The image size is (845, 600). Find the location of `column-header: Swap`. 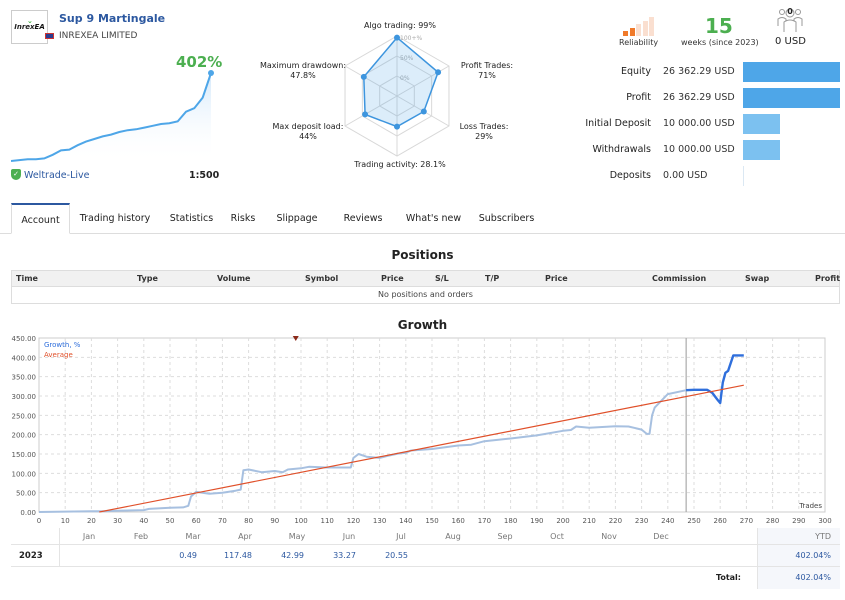

column-header: Swap is located at coordinates (757, 278).